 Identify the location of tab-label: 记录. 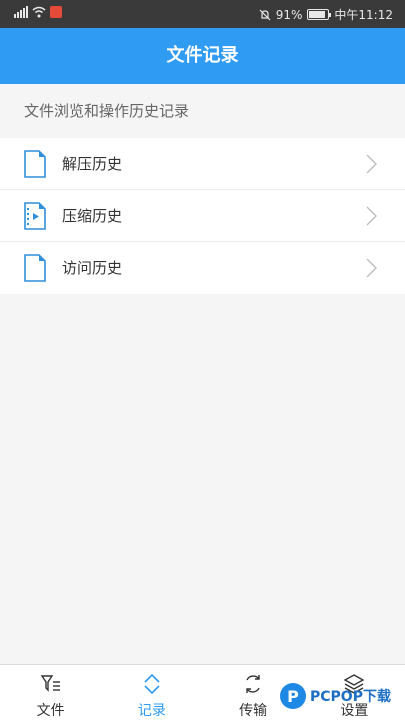
(151, 711).